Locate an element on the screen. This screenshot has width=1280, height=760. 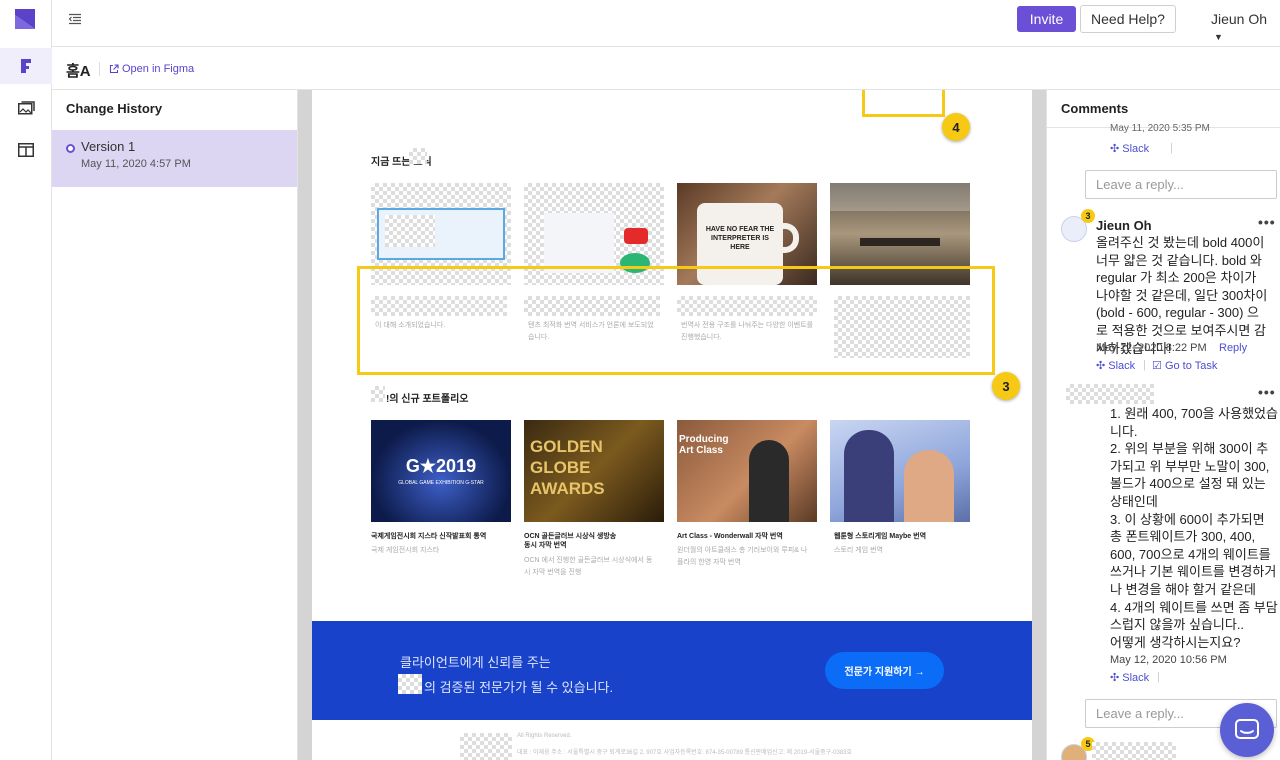
version-date: May 11, 2020 4:57 PM is located at coordinates (136, 164).